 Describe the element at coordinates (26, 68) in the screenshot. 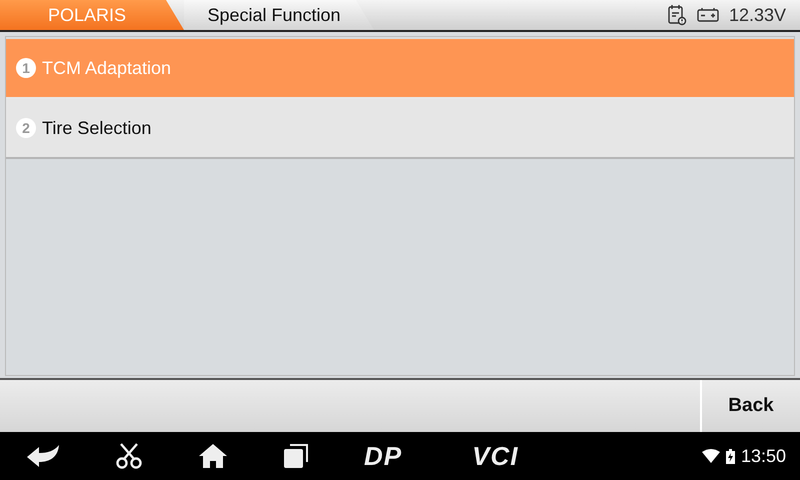

I see `number-badge: 1` at that location.